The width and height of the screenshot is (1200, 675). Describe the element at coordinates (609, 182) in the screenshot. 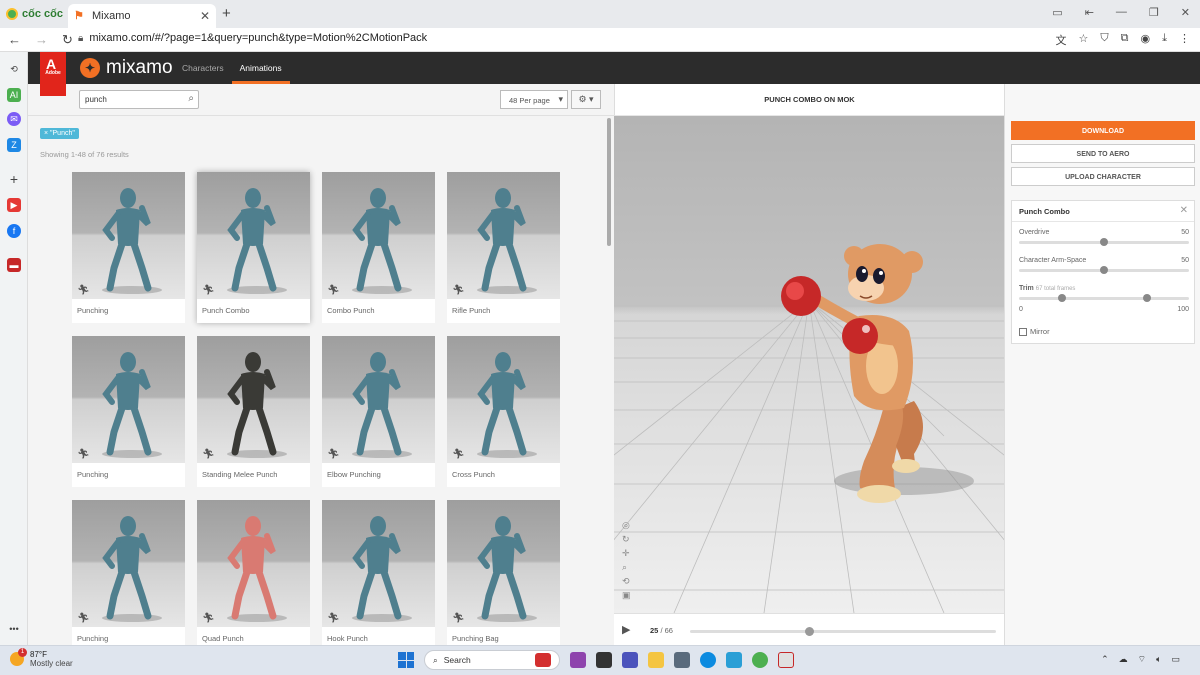

I see `scrollbar` at that location.